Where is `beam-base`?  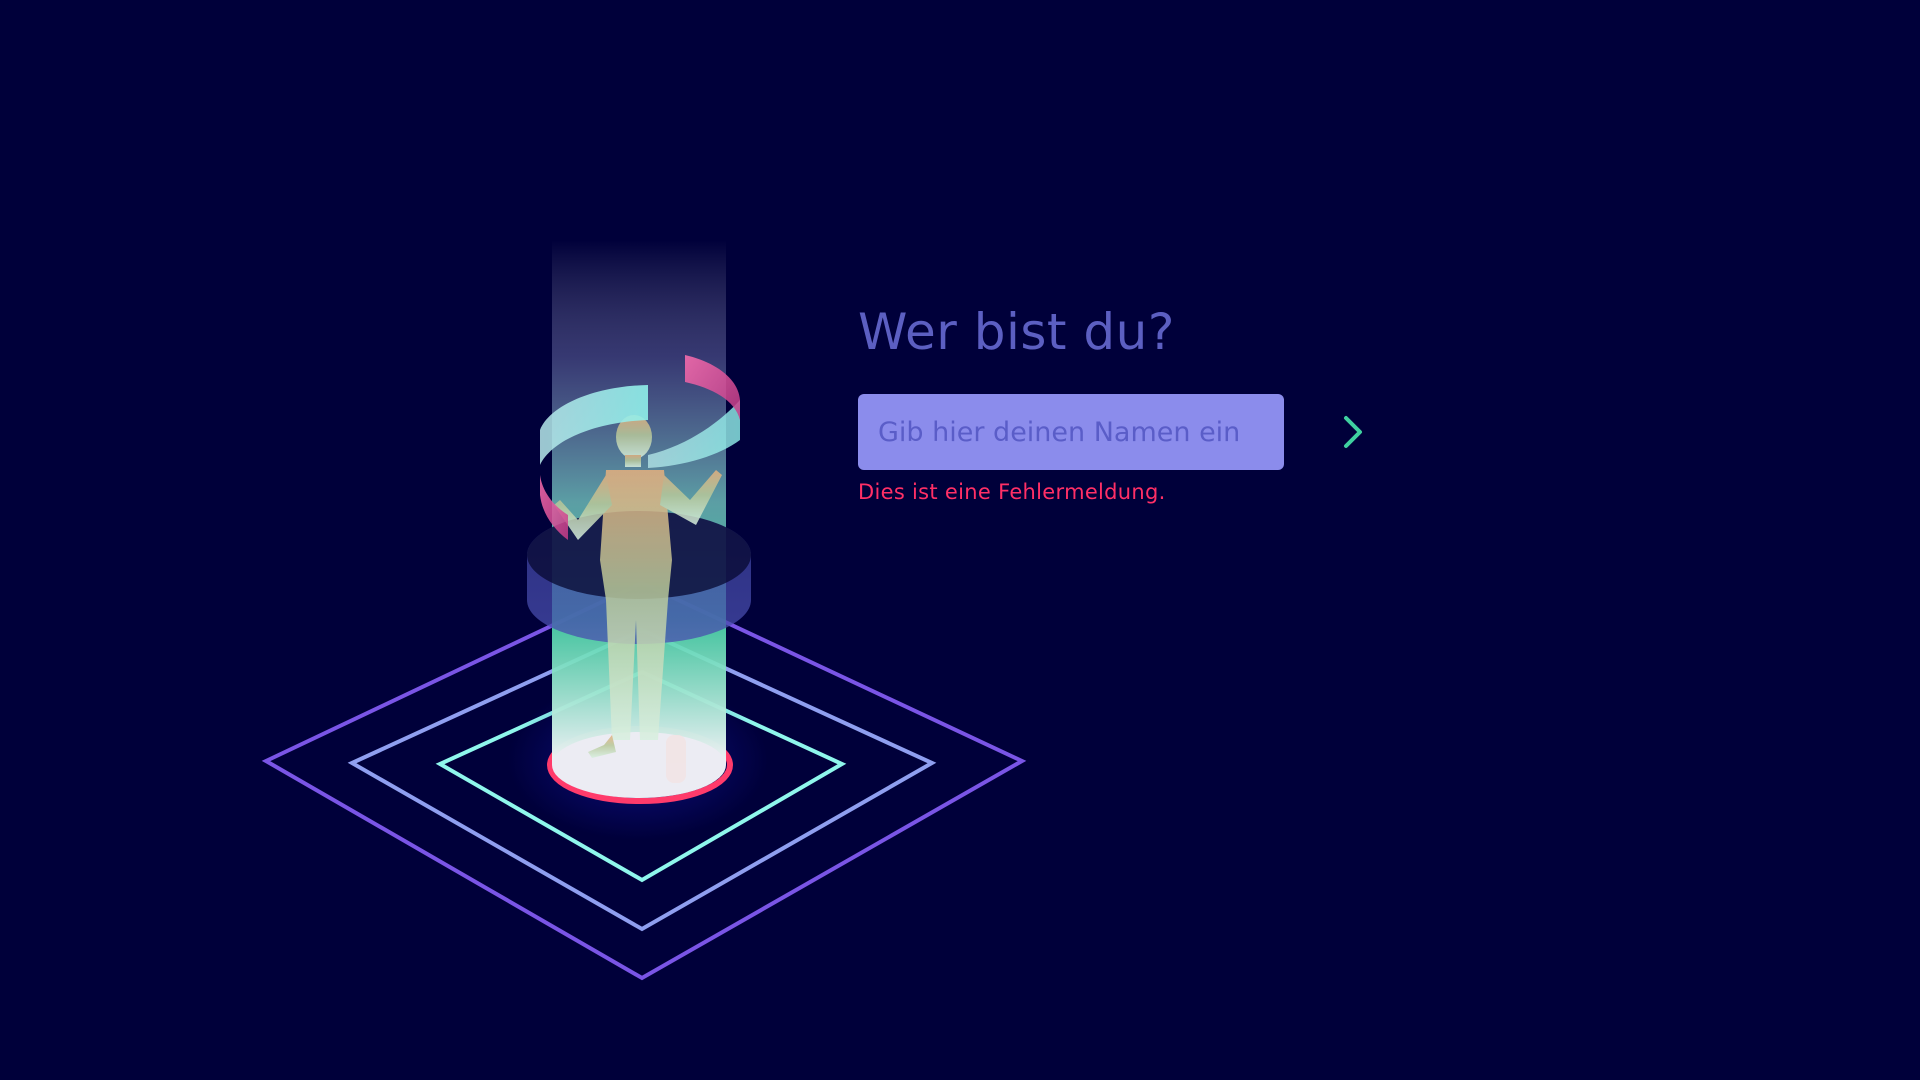 beam-base is located at coordinates (639, 765).